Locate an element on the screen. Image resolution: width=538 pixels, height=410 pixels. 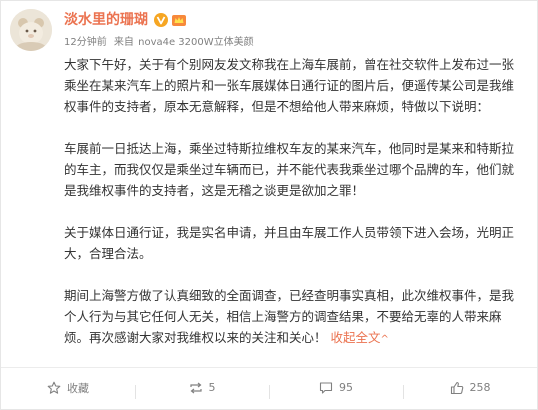
author-name: 淡水里的珊瑚 is located at coordinates (106, 19).